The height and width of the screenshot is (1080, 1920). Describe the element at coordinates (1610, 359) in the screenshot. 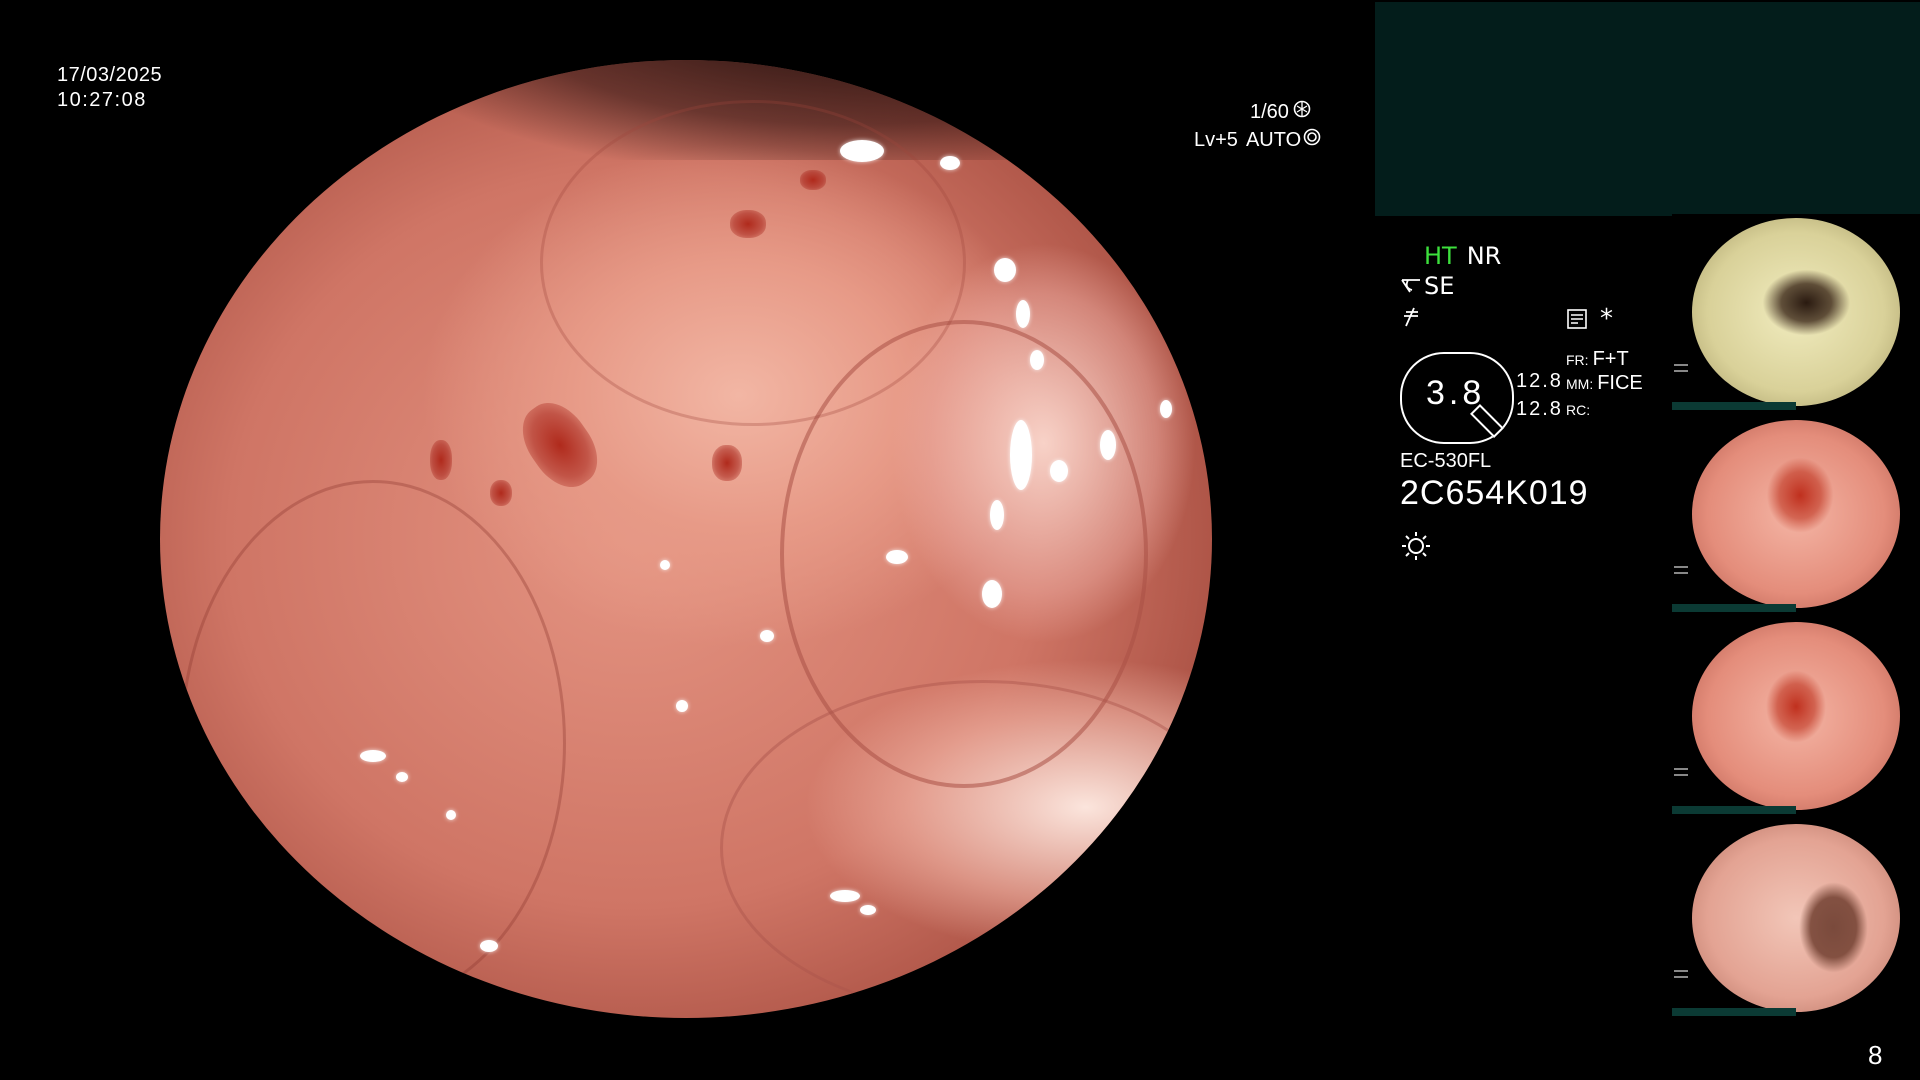

I see `fr-value: F+T` at that location.